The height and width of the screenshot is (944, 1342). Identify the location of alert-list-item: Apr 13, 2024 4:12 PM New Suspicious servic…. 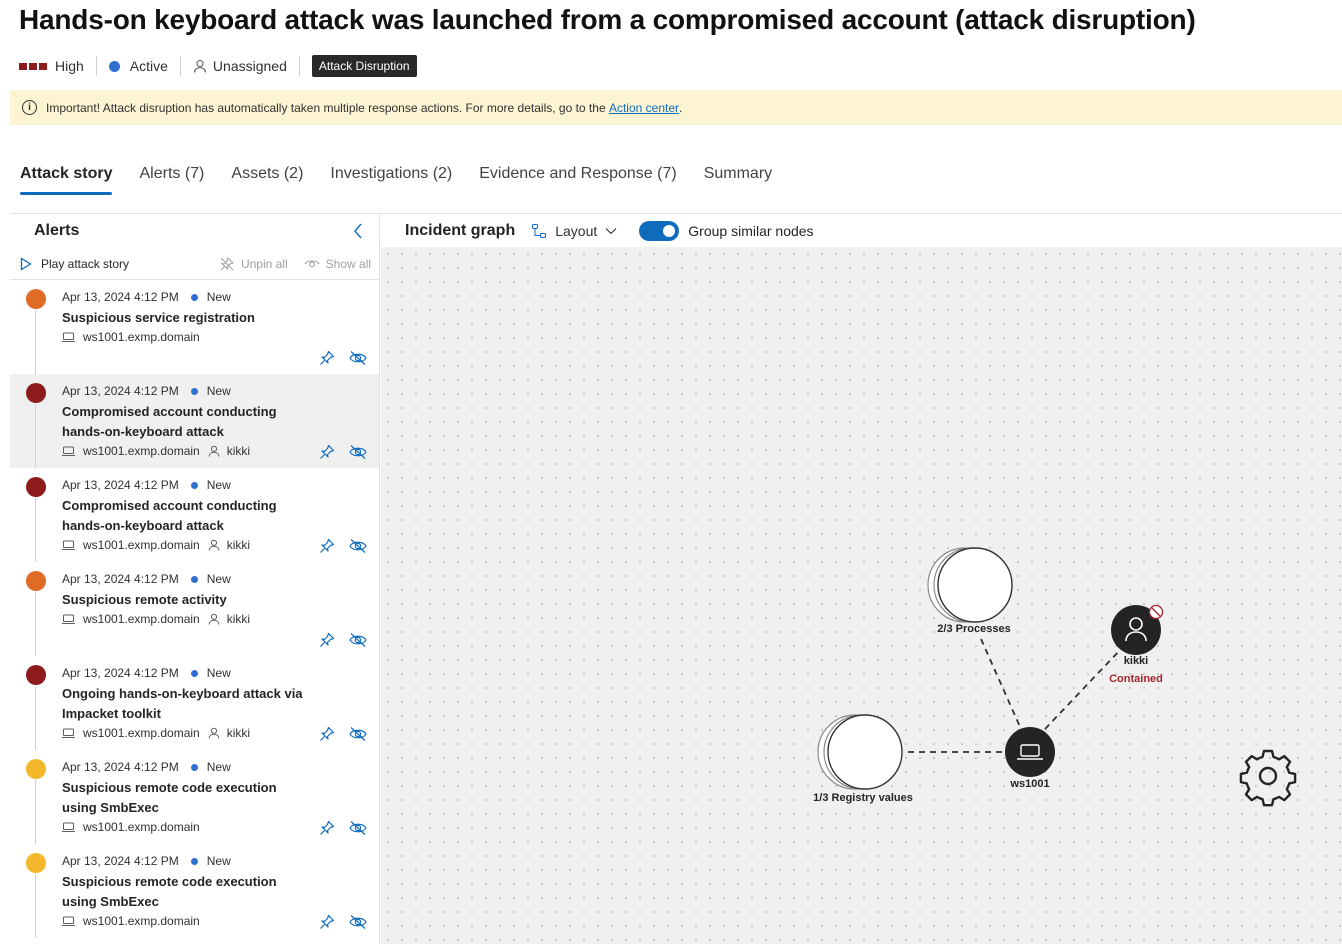
(194, 327).